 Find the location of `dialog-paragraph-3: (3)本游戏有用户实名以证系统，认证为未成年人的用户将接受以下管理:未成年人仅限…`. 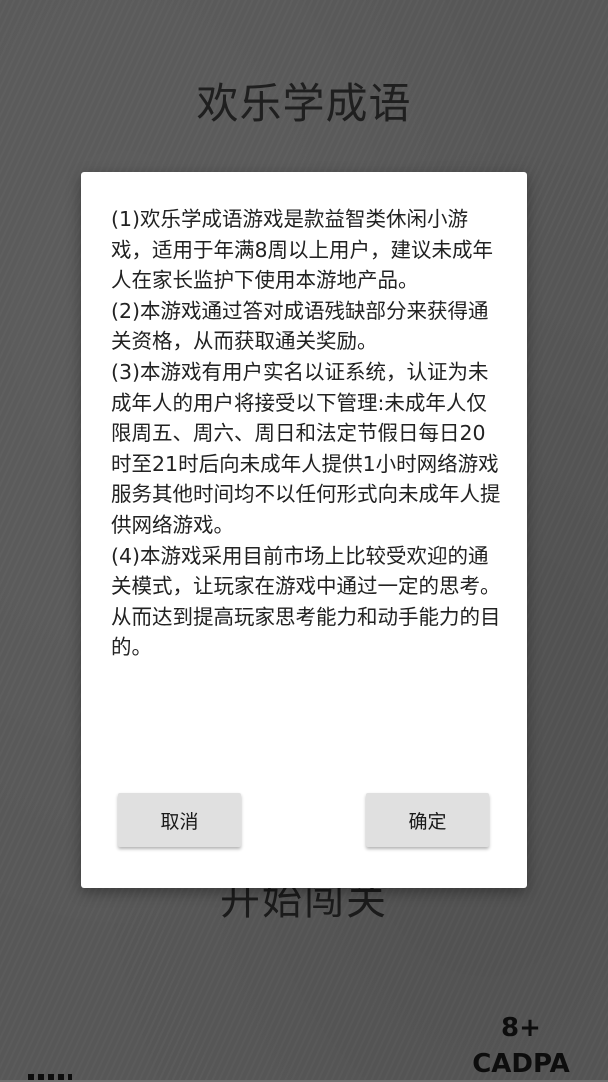

dialog-paragraph-3: (3)本游戏有用户实名以证系统，认证为未成年人的用户将接受以下管理:未成年人仅限… is located at coordinates (306, 448).